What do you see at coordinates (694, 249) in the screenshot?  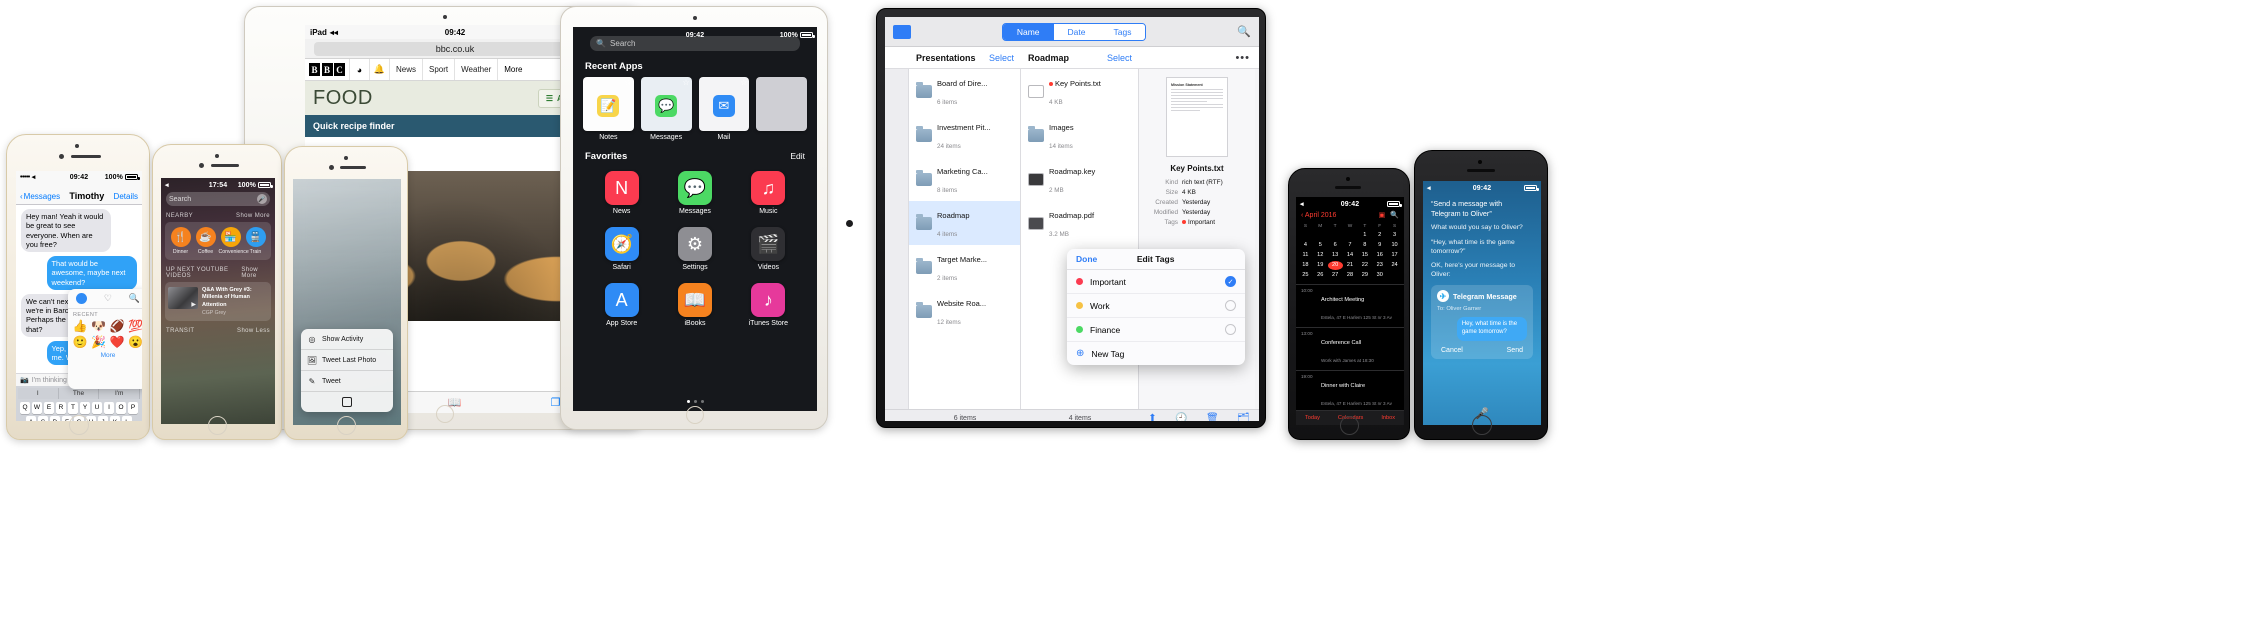 I see `favorite-app: ⚙ Settings` at bounding box center [694, 249].